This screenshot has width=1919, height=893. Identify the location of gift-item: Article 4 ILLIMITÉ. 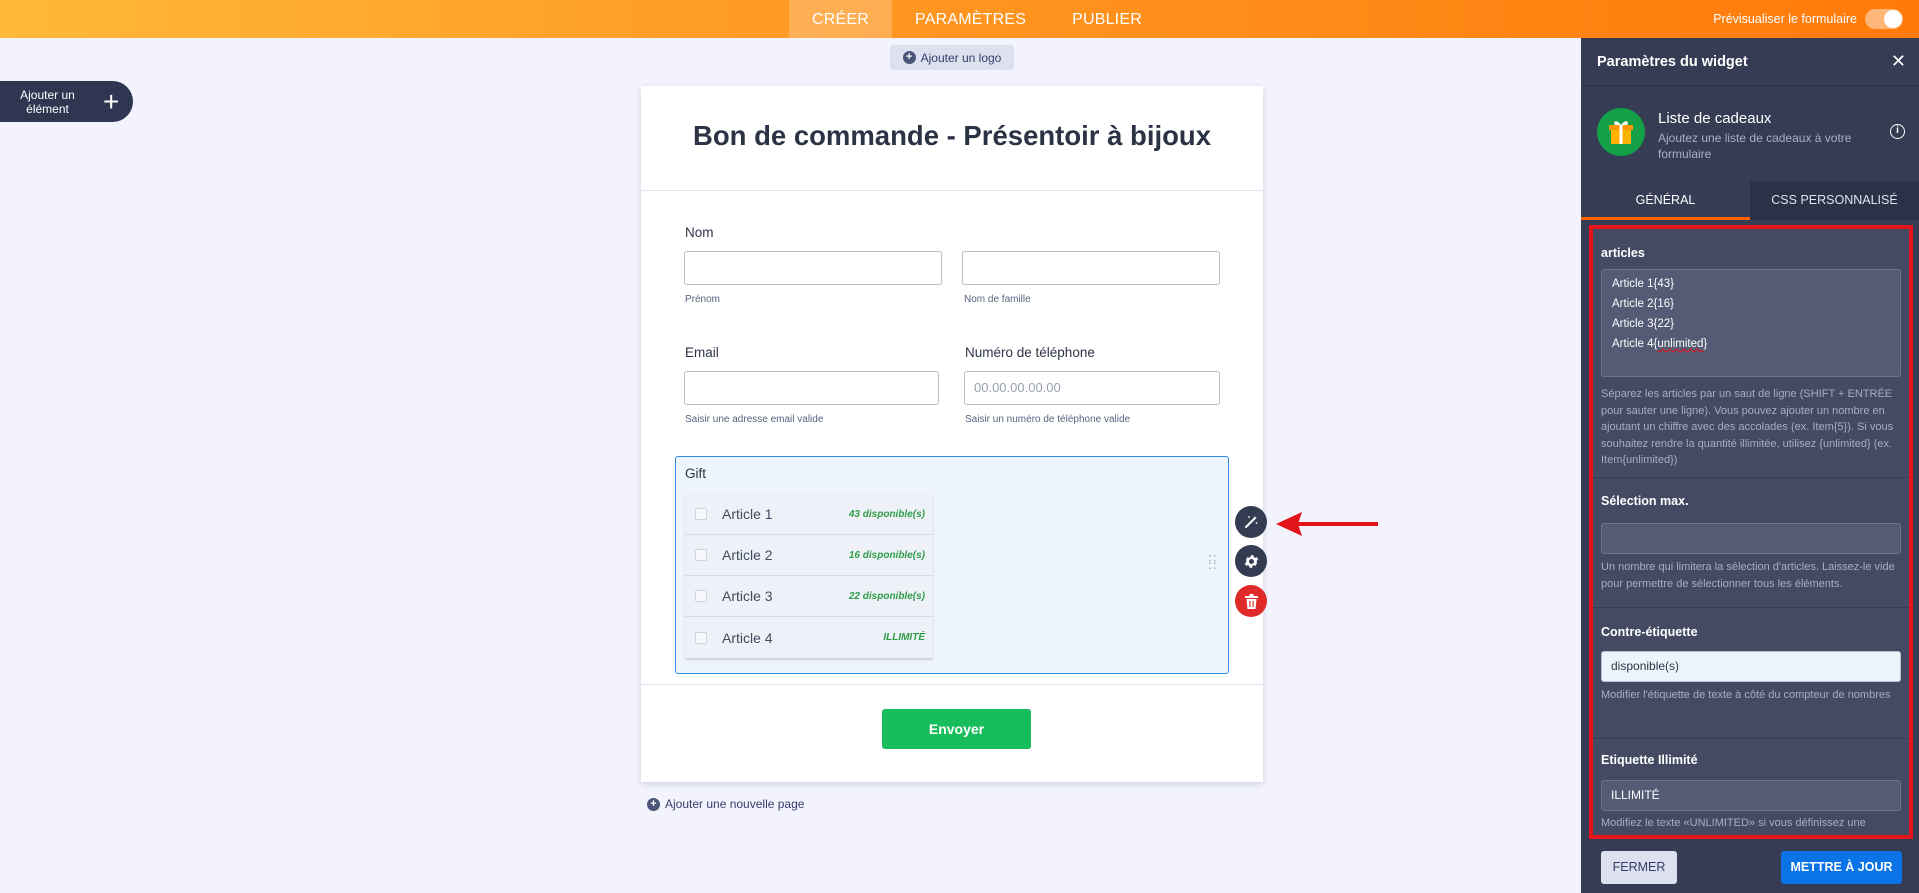
(809, 637).